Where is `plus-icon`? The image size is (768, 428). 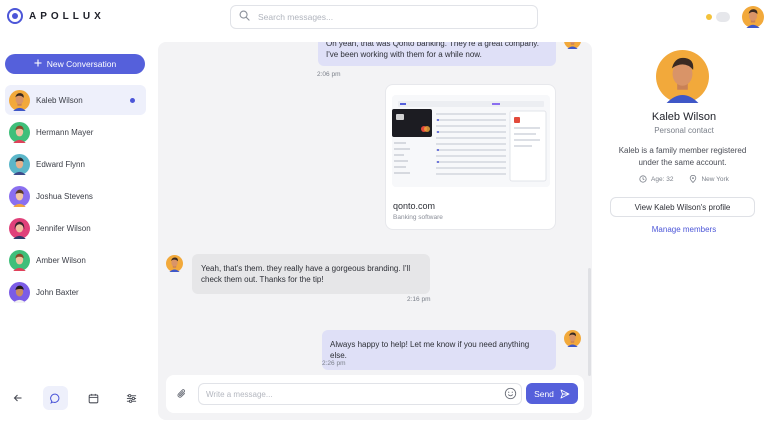
plus-icon is located at coordinates (38, 64).